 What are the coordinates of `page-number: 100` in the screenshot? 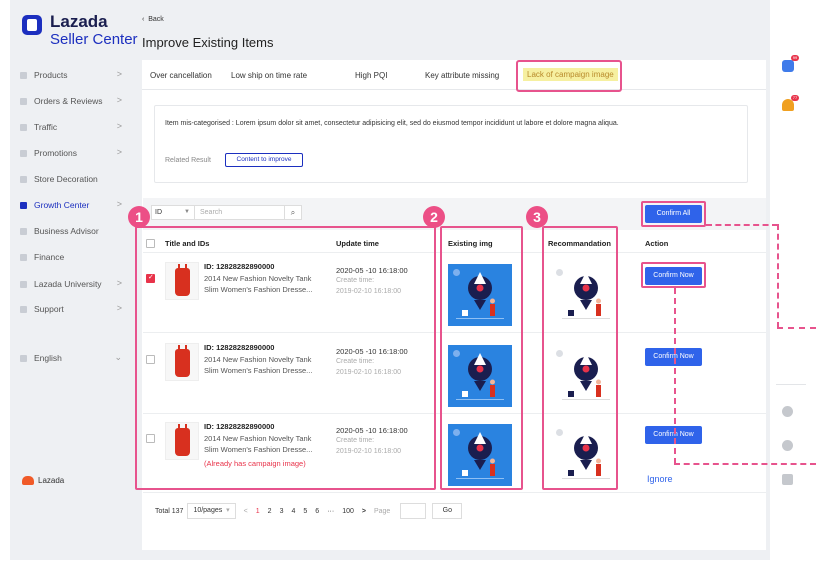 It's located at (348, 511).